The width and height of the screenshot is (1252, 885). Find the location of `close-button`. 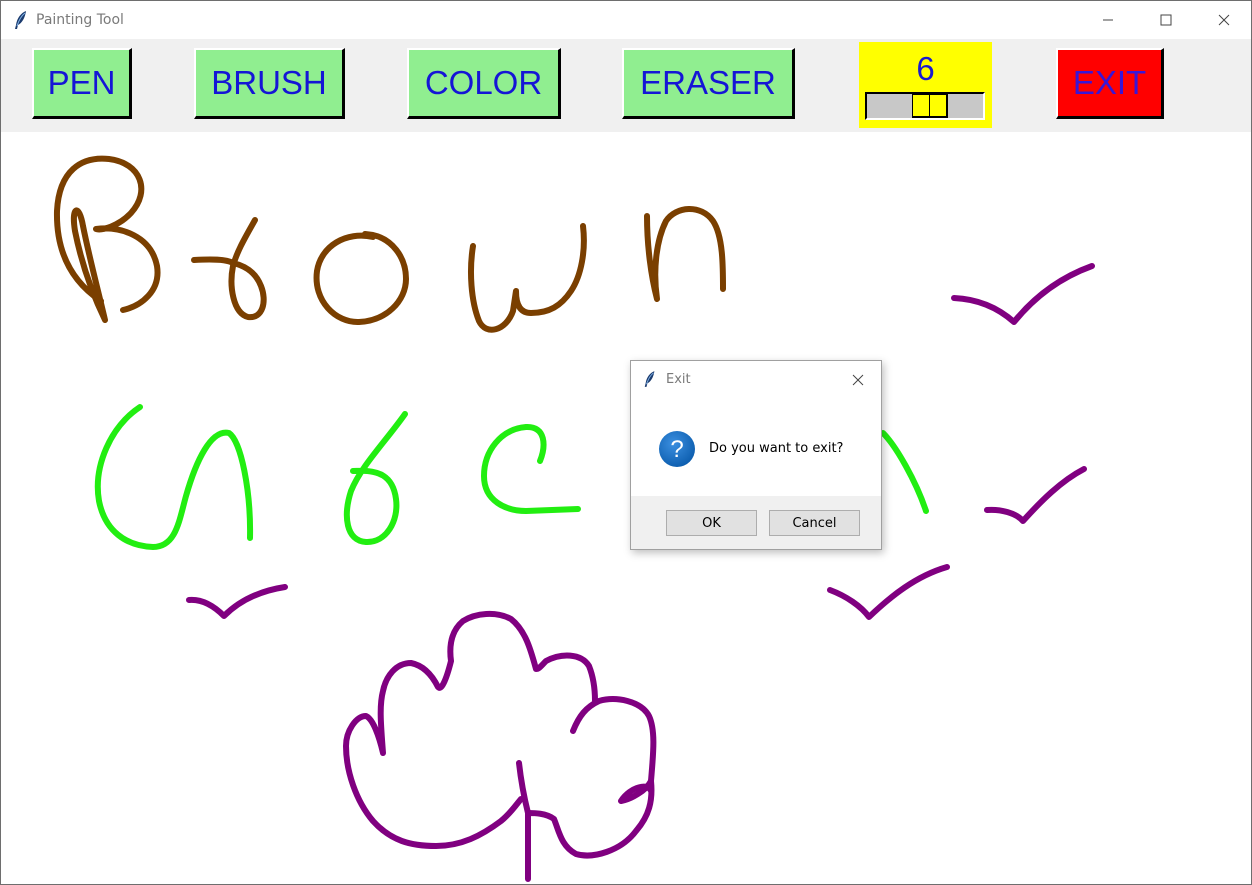

close-button is located at coordinates (1223, 20).